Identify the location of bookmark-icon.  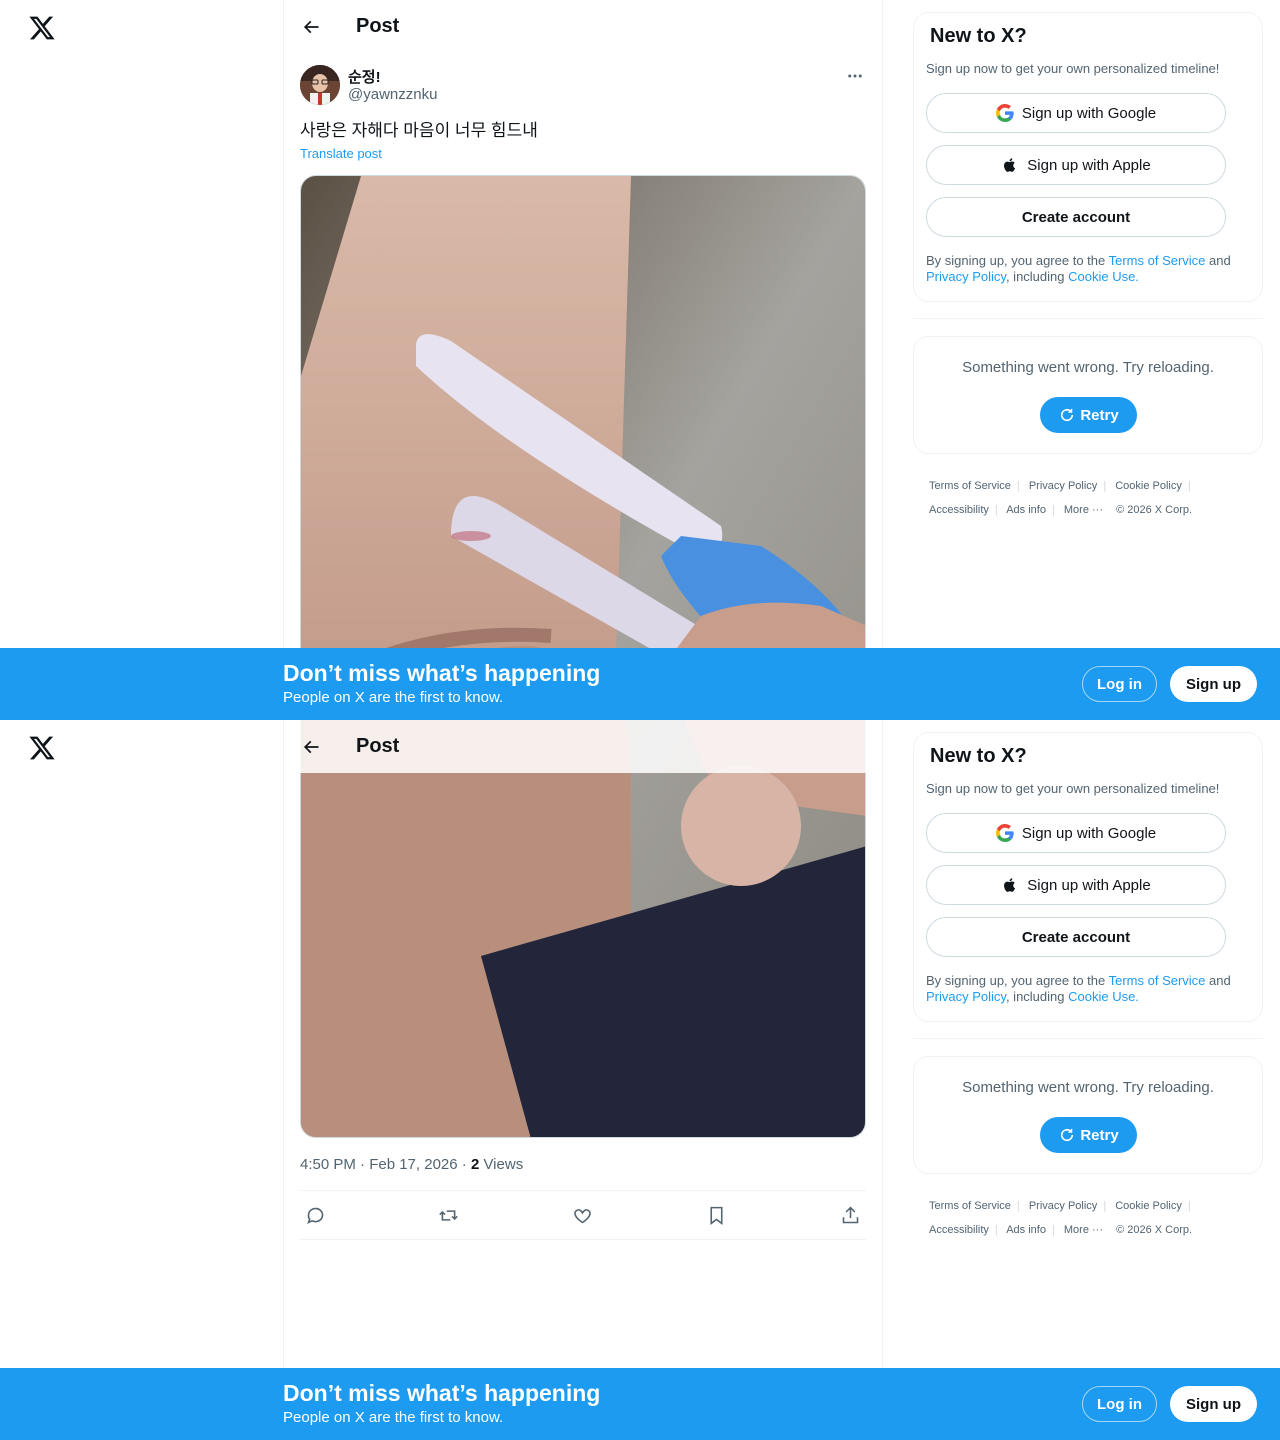
(716, 1215).